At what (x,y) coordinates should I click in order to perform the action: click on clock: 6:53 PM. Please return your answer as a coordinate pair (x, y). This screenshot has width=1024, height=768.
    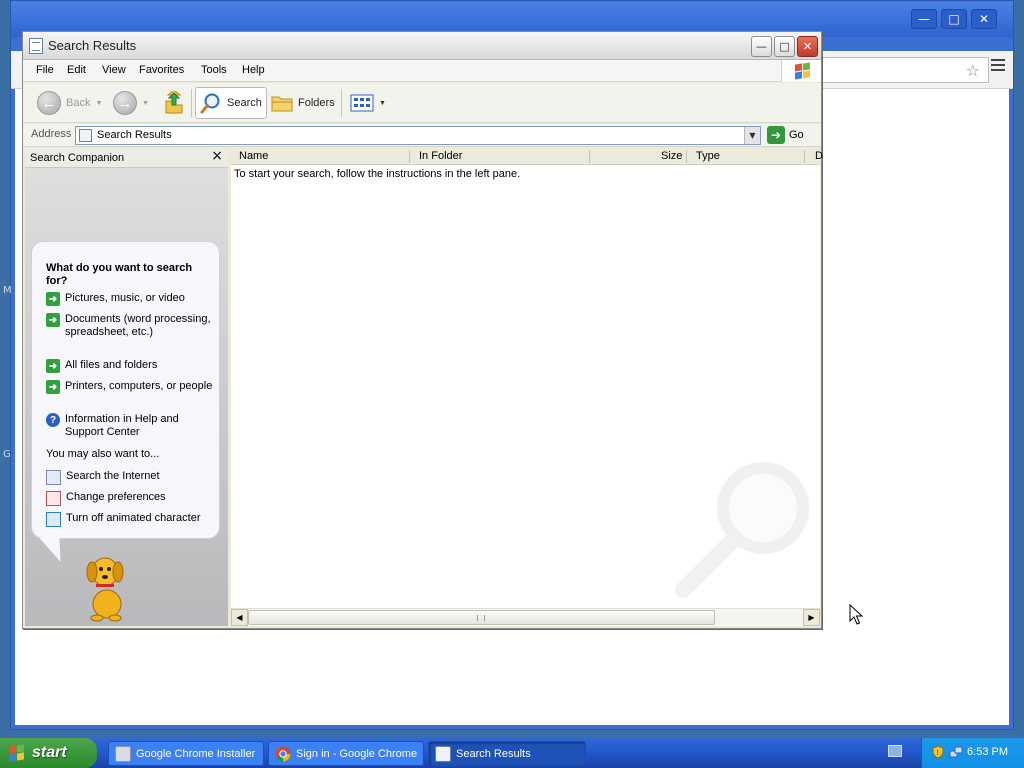
    Looking at the image, I should click on (987, 752).